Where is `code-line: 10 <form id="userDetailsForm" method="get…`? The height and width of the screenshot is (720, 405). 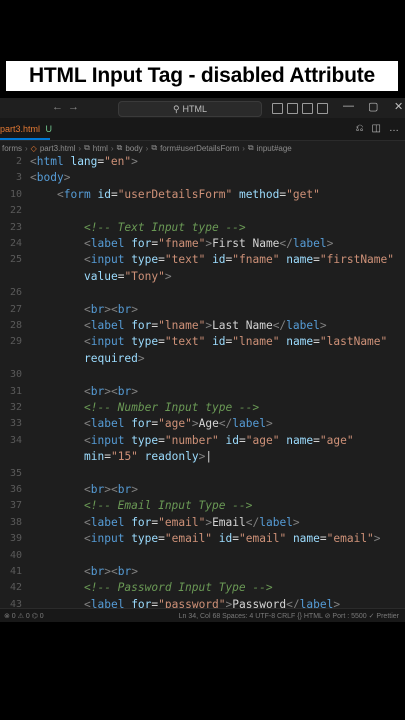
code-line: 10 <form id="userDetailsForm" method="get… is located at coordinates (202, 195).